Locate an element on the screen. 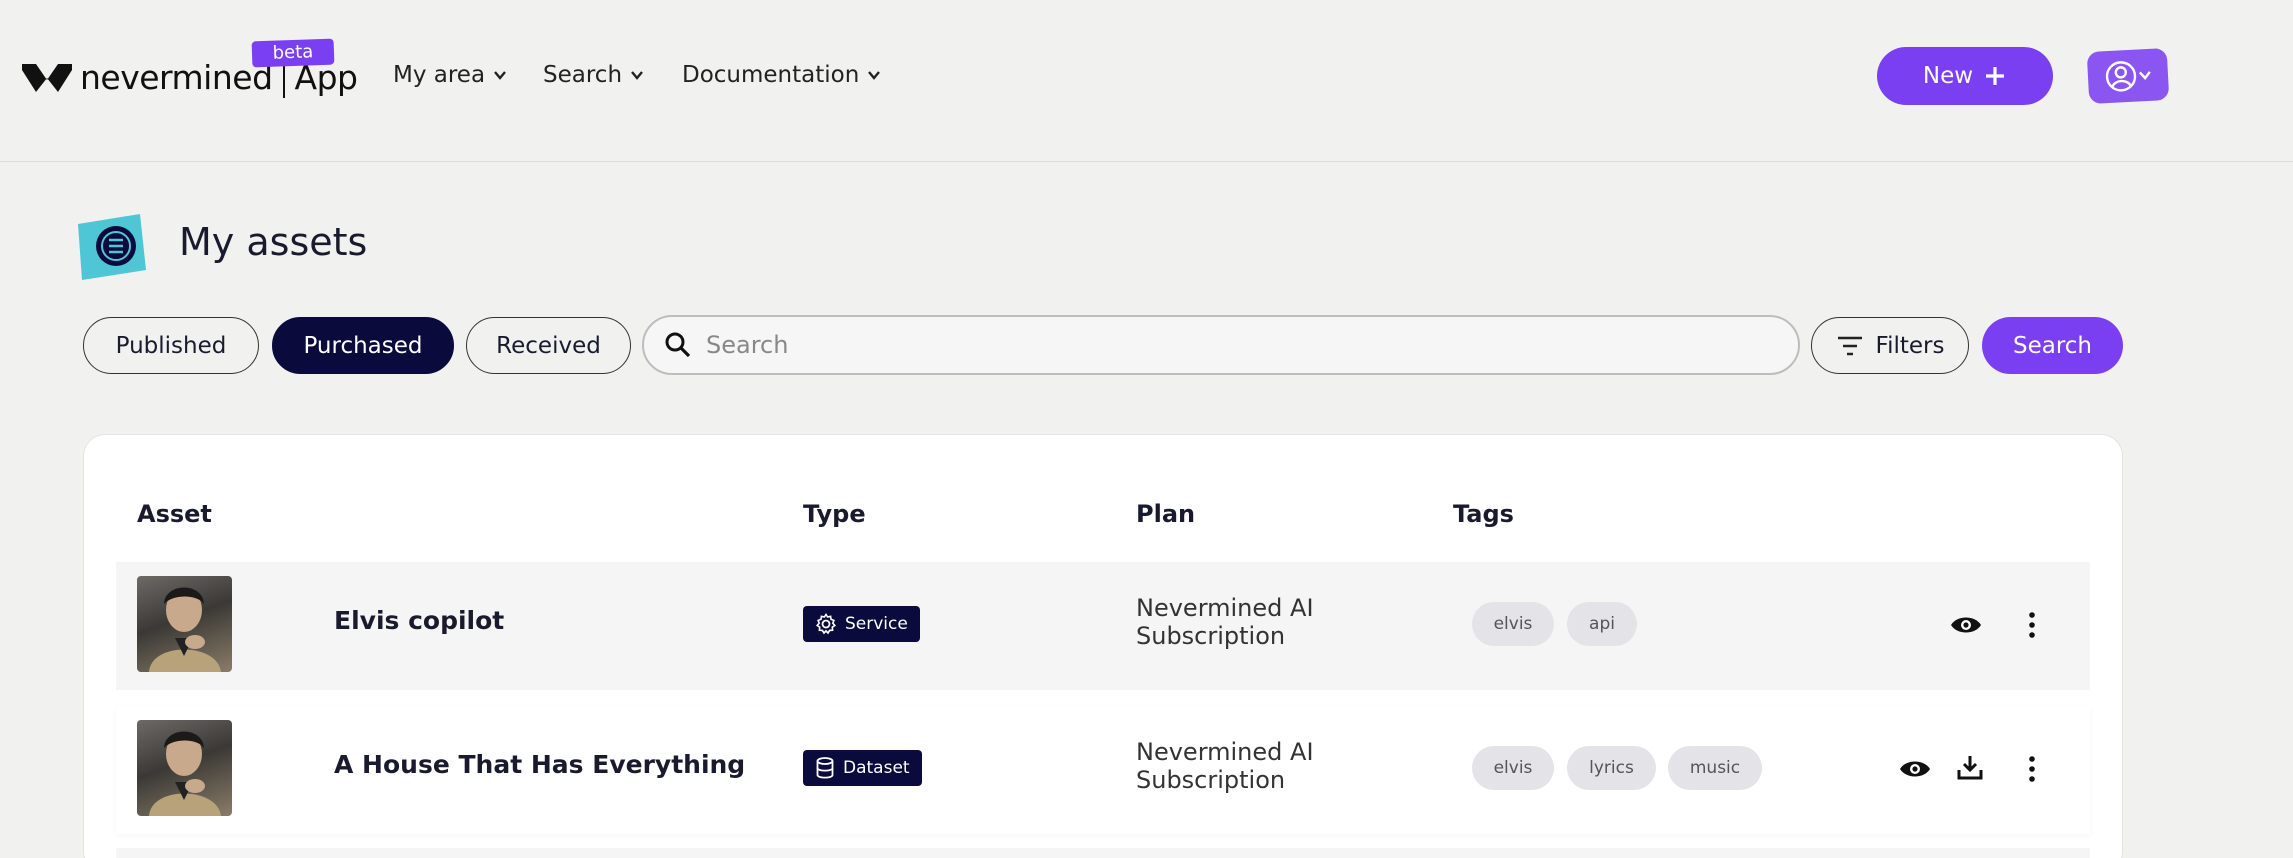 The width and height of the screenshot is (2293, 858). search-field is located at coordinates (1221, 345).